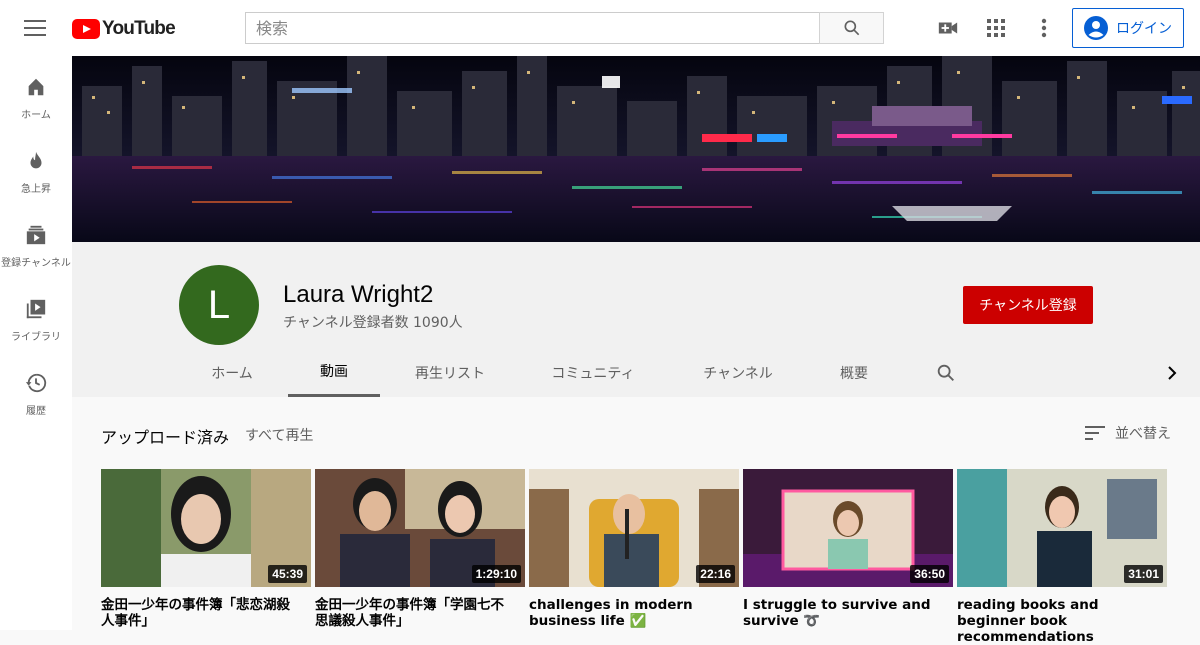  I want to click on more-vert-icon, so click(1044, 28).